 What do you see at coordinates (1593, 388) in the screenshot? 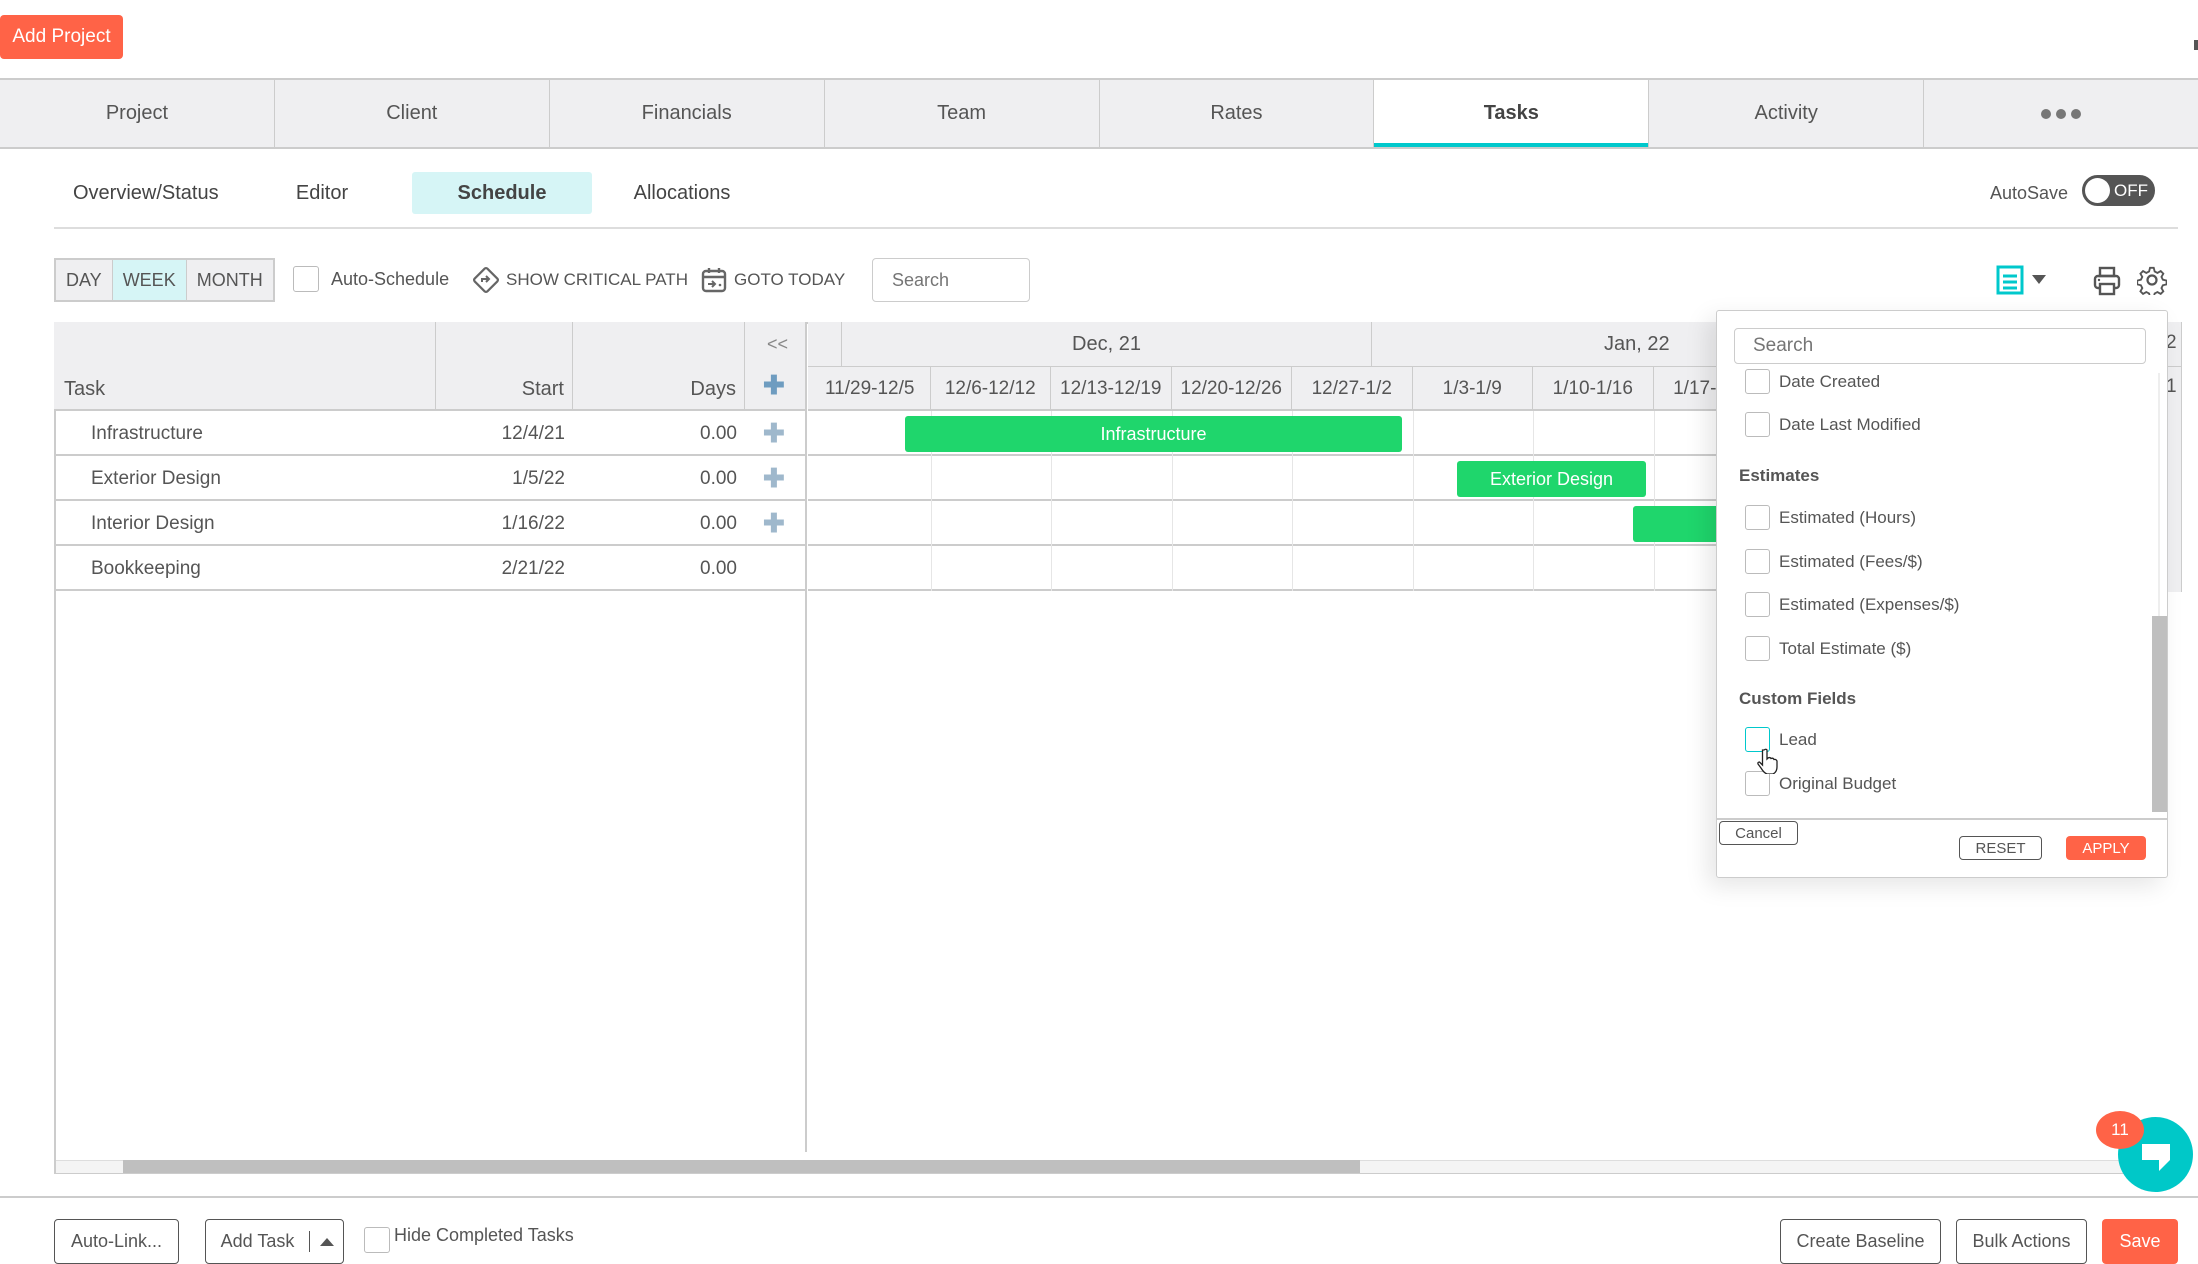
I see `week-cell: 1/10-1/16` at bounding box center [1593, 388].